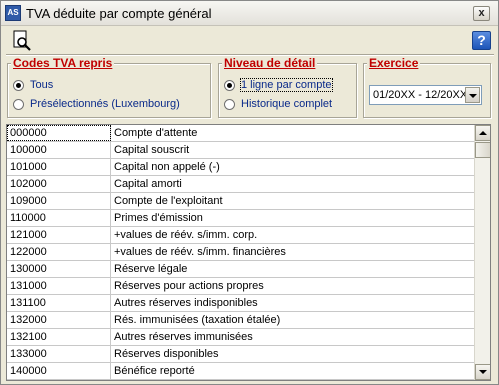 Image resolution: width=499 pixels, height=385 pixels. What do you see at coordinates (59, 150) in the screenshot?
I see `account-code: 100000` at bounding box center [59, 150].